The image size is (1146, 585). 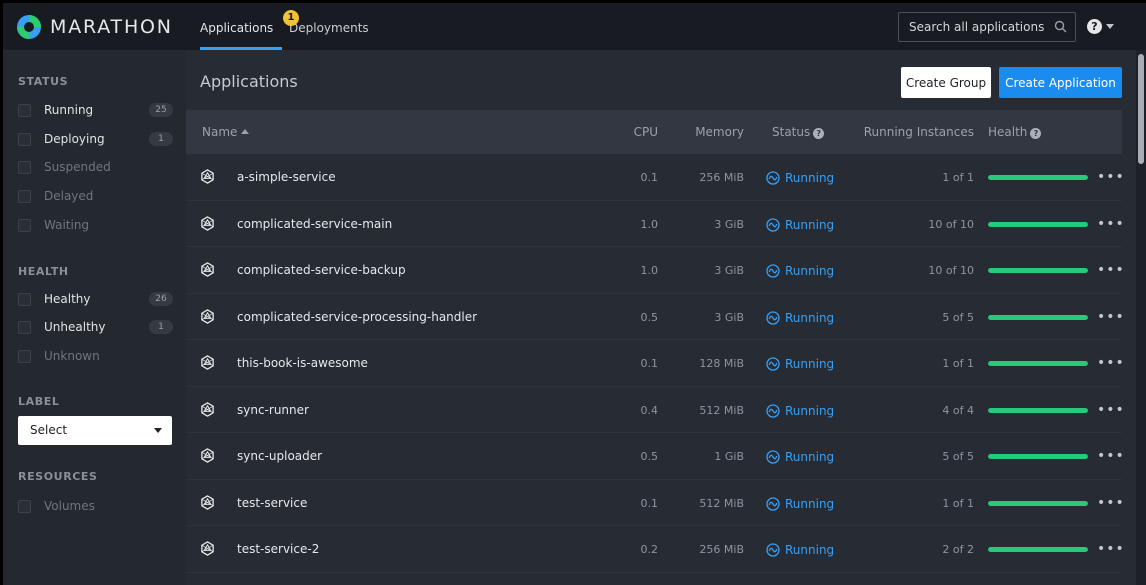 I want to click on filter-label: Suspended, so click(x=77, y=167).